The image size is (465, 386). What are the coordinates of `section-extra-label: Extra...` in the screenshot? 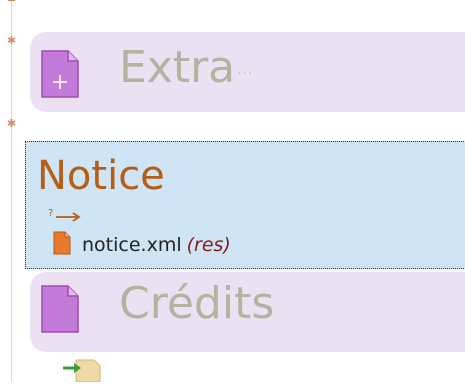 It's located at (186, 67).